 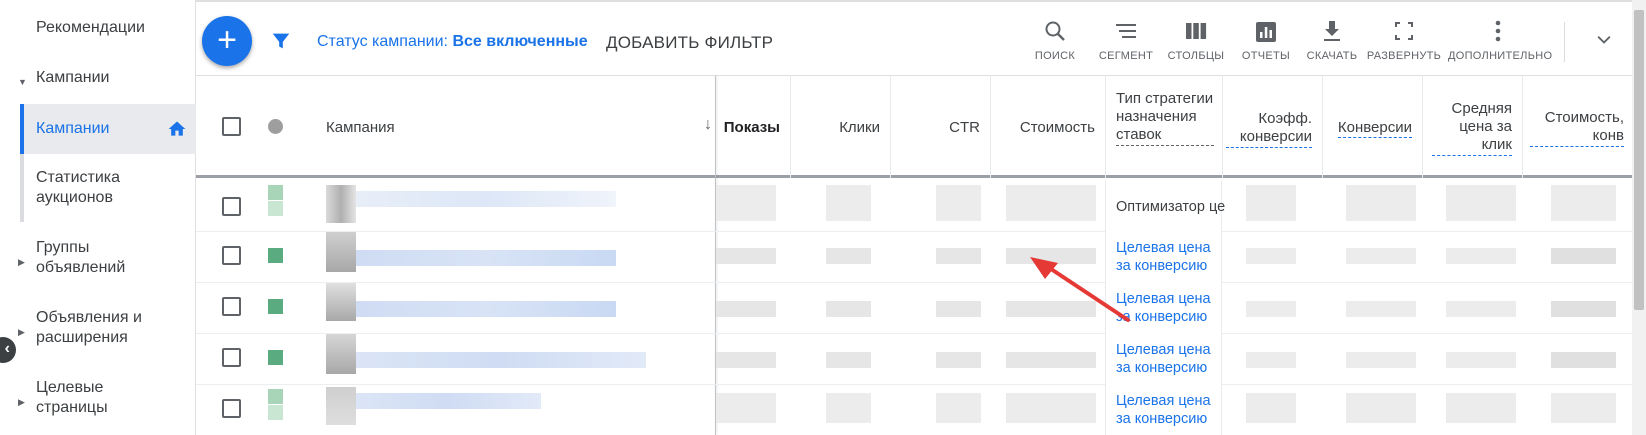 I want to click on header-campaign: Кампания ↓, so click(x=506, y=127).